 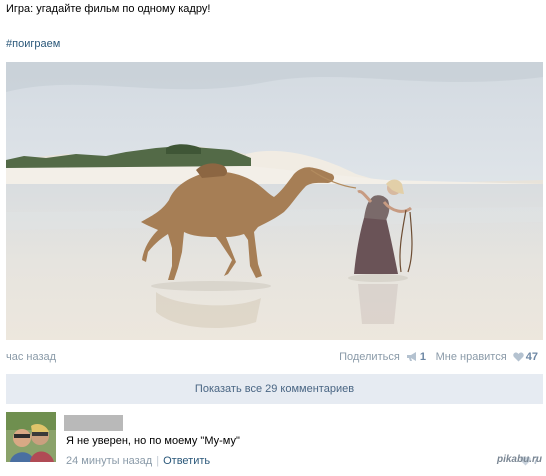 What do you see at coordinates (519, 459) in the screenshot?
I see `watermark: pikabu.ru` at bounding box center [519, 459].